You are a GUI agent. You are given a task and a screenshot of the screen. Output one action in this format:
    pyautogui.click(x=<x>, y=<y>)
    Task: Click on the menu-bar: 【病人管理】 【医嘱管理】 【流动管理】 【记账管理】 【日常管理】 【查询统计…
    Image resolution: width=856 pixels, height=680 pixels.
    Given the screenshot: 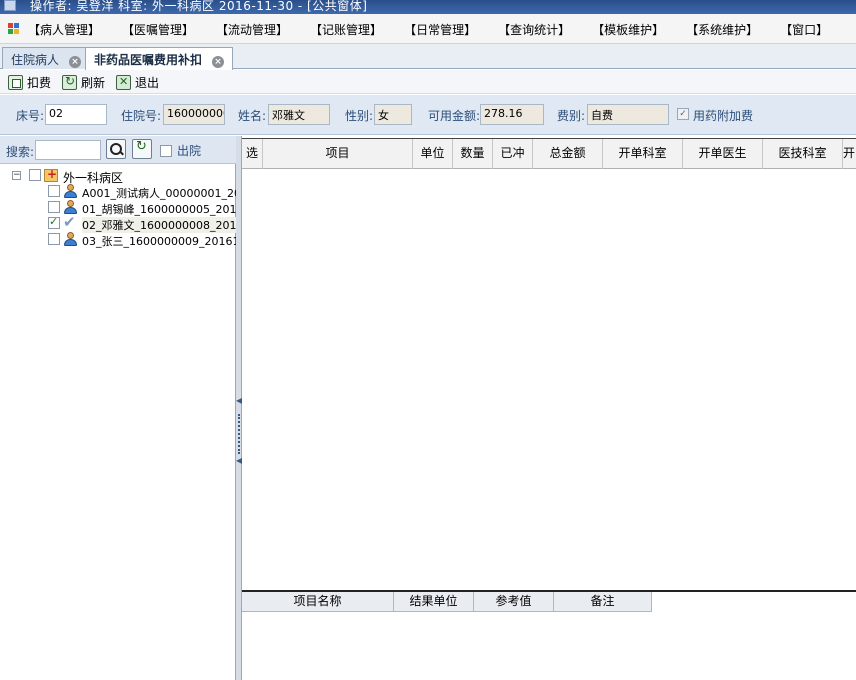 What is the action you would take?
    pyautogui.click(x=428, y=29)
    